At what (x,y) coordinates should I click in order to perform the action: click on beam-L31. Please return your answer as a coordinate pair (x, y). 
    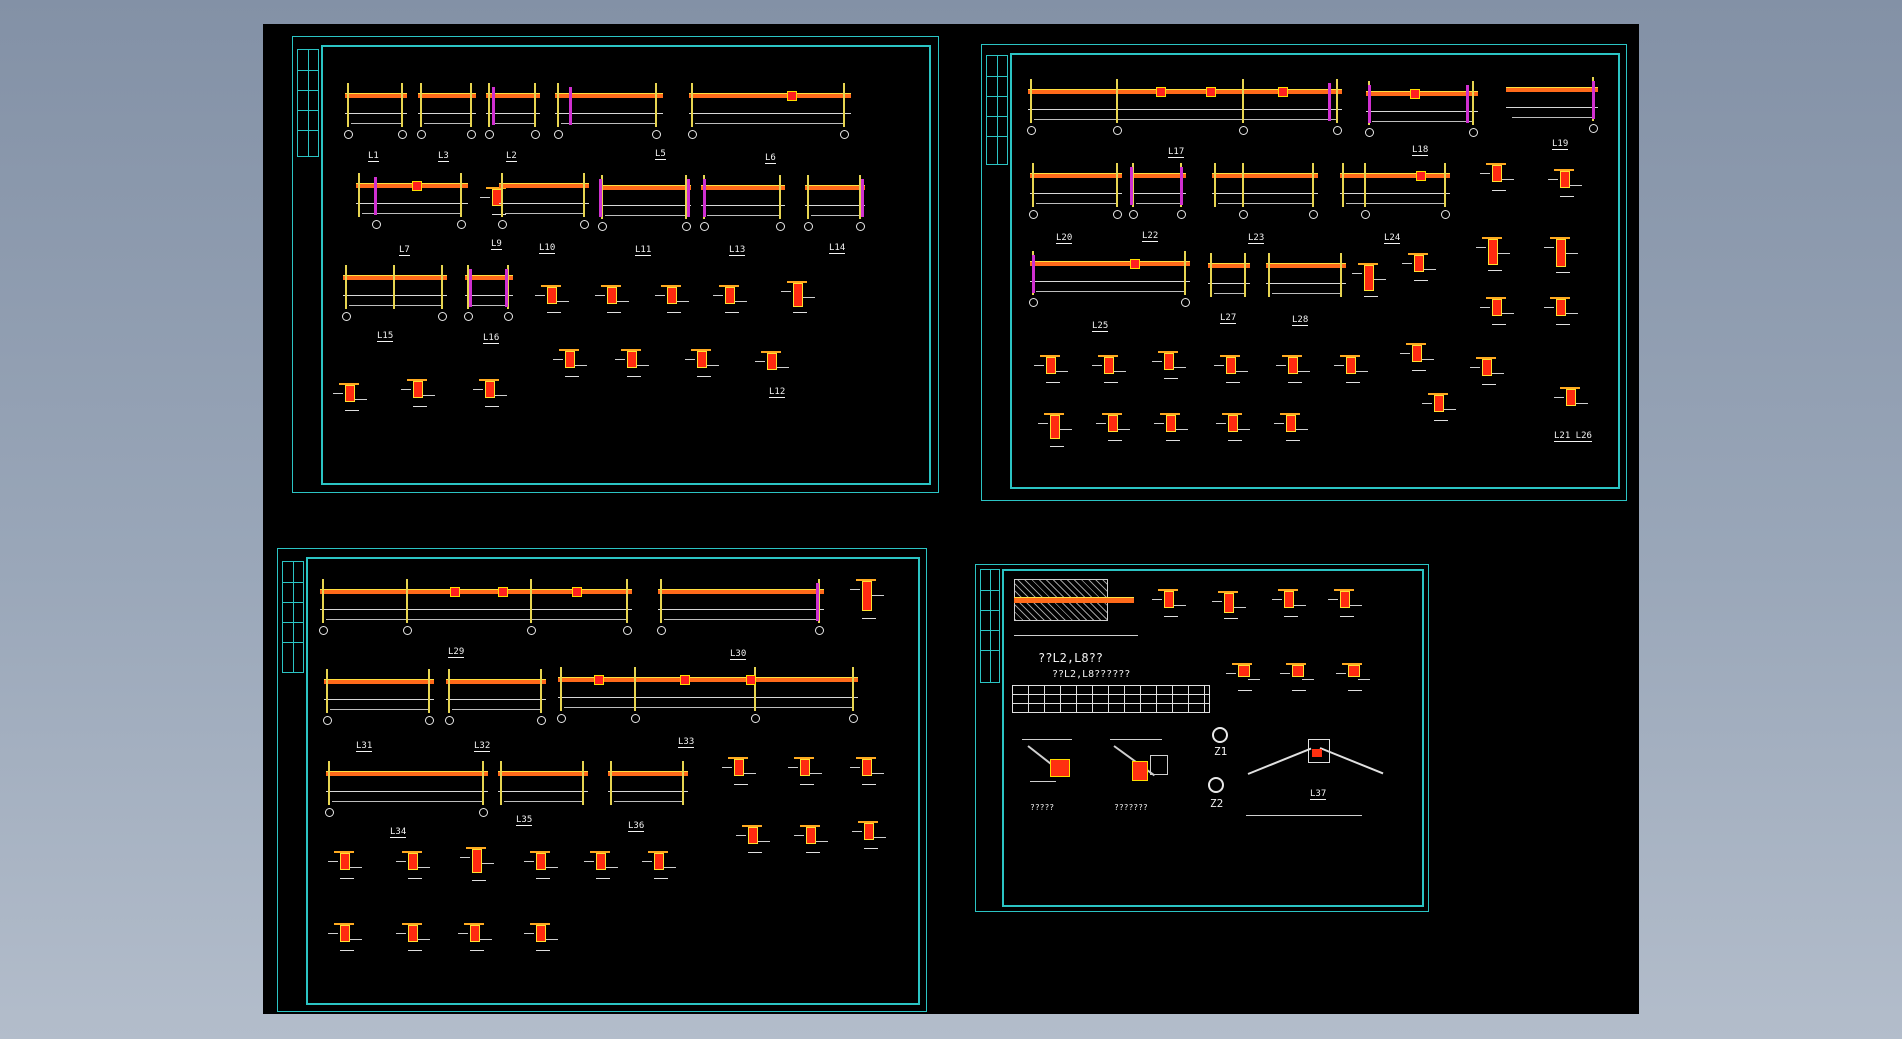
    Looking at the image, I should click on (378, 697).